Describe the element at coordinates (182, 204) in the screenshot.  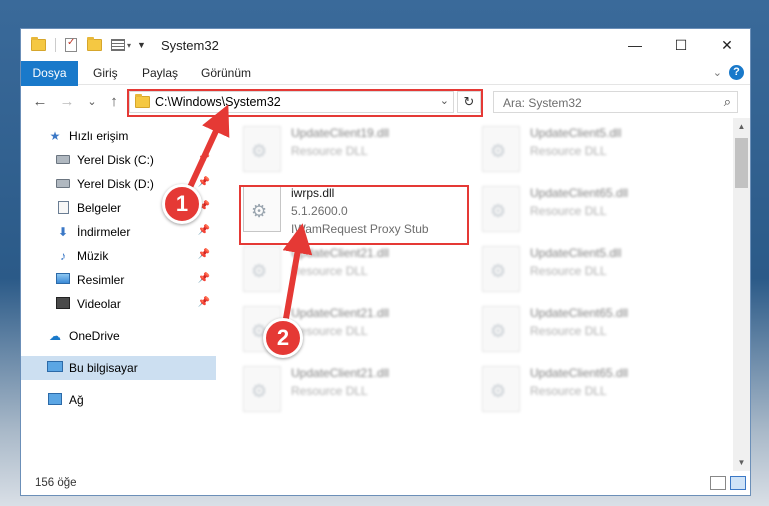
I see `callout-badge-1: 1` at that location.